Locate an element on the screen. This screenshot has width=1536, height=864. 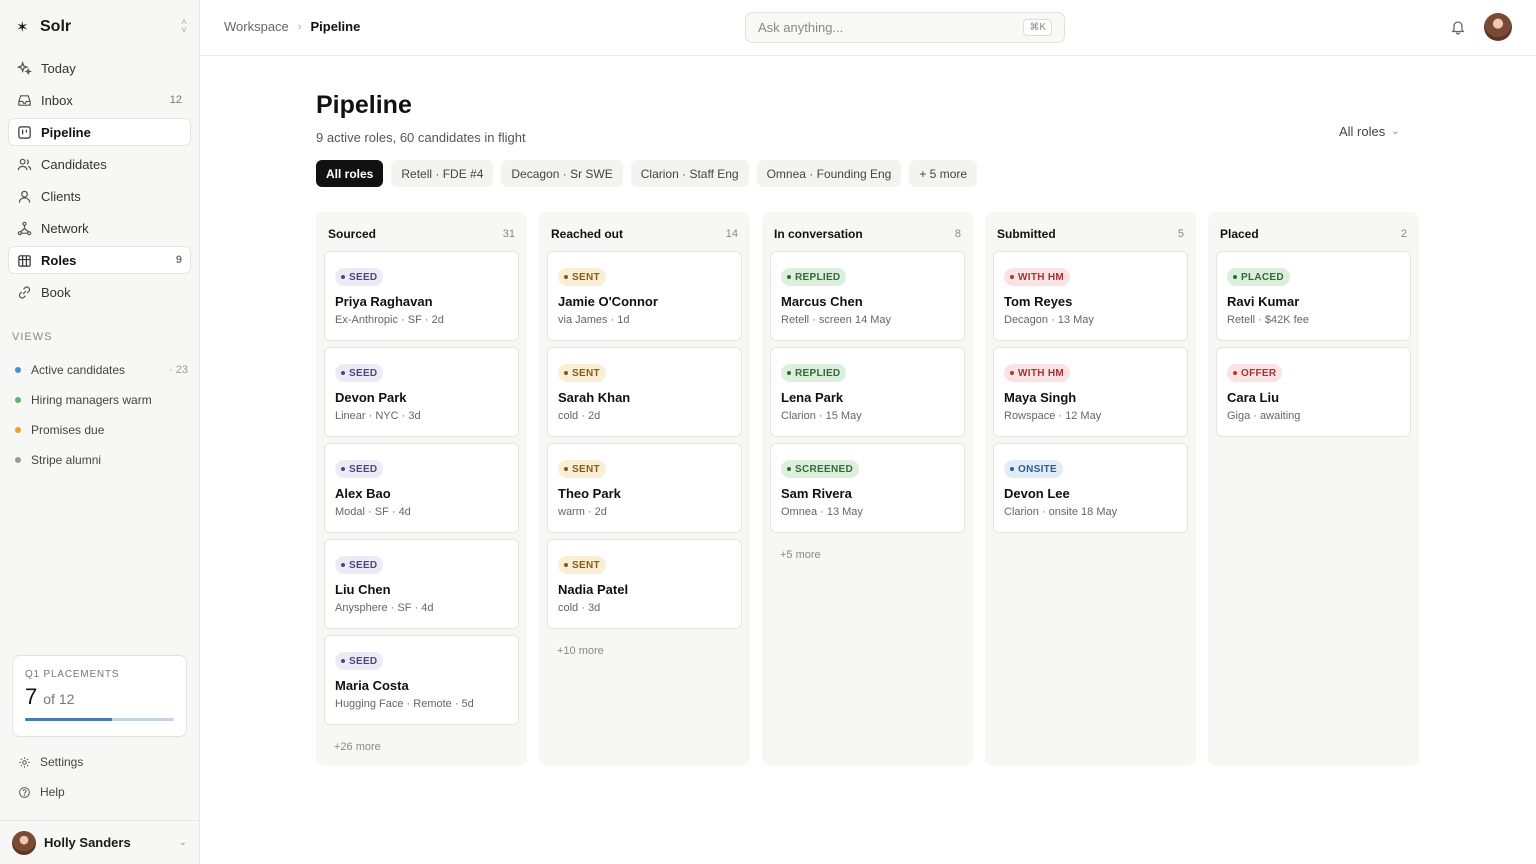
view-label: Active candidates is located at coordinates (78, 370).